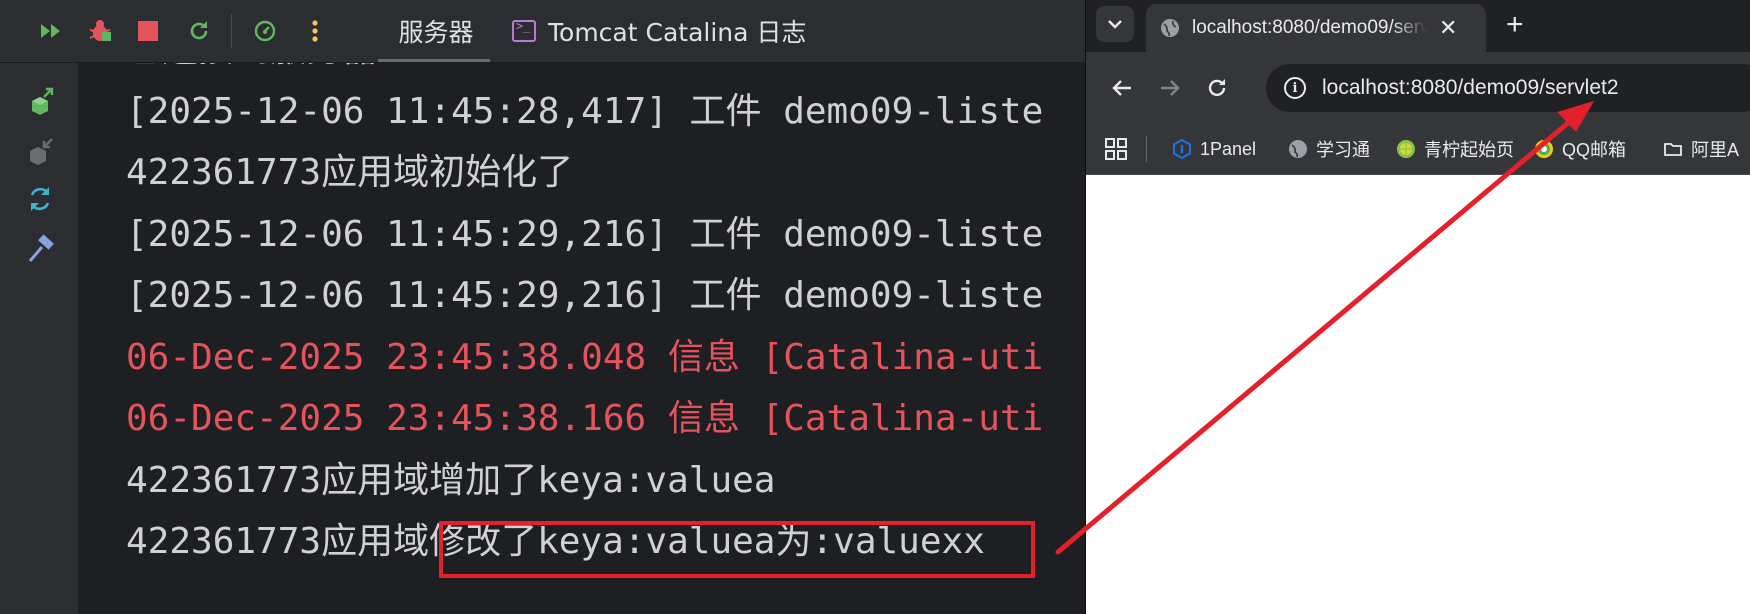  I want to click on chevron-down-icon, so click(1115, 24).